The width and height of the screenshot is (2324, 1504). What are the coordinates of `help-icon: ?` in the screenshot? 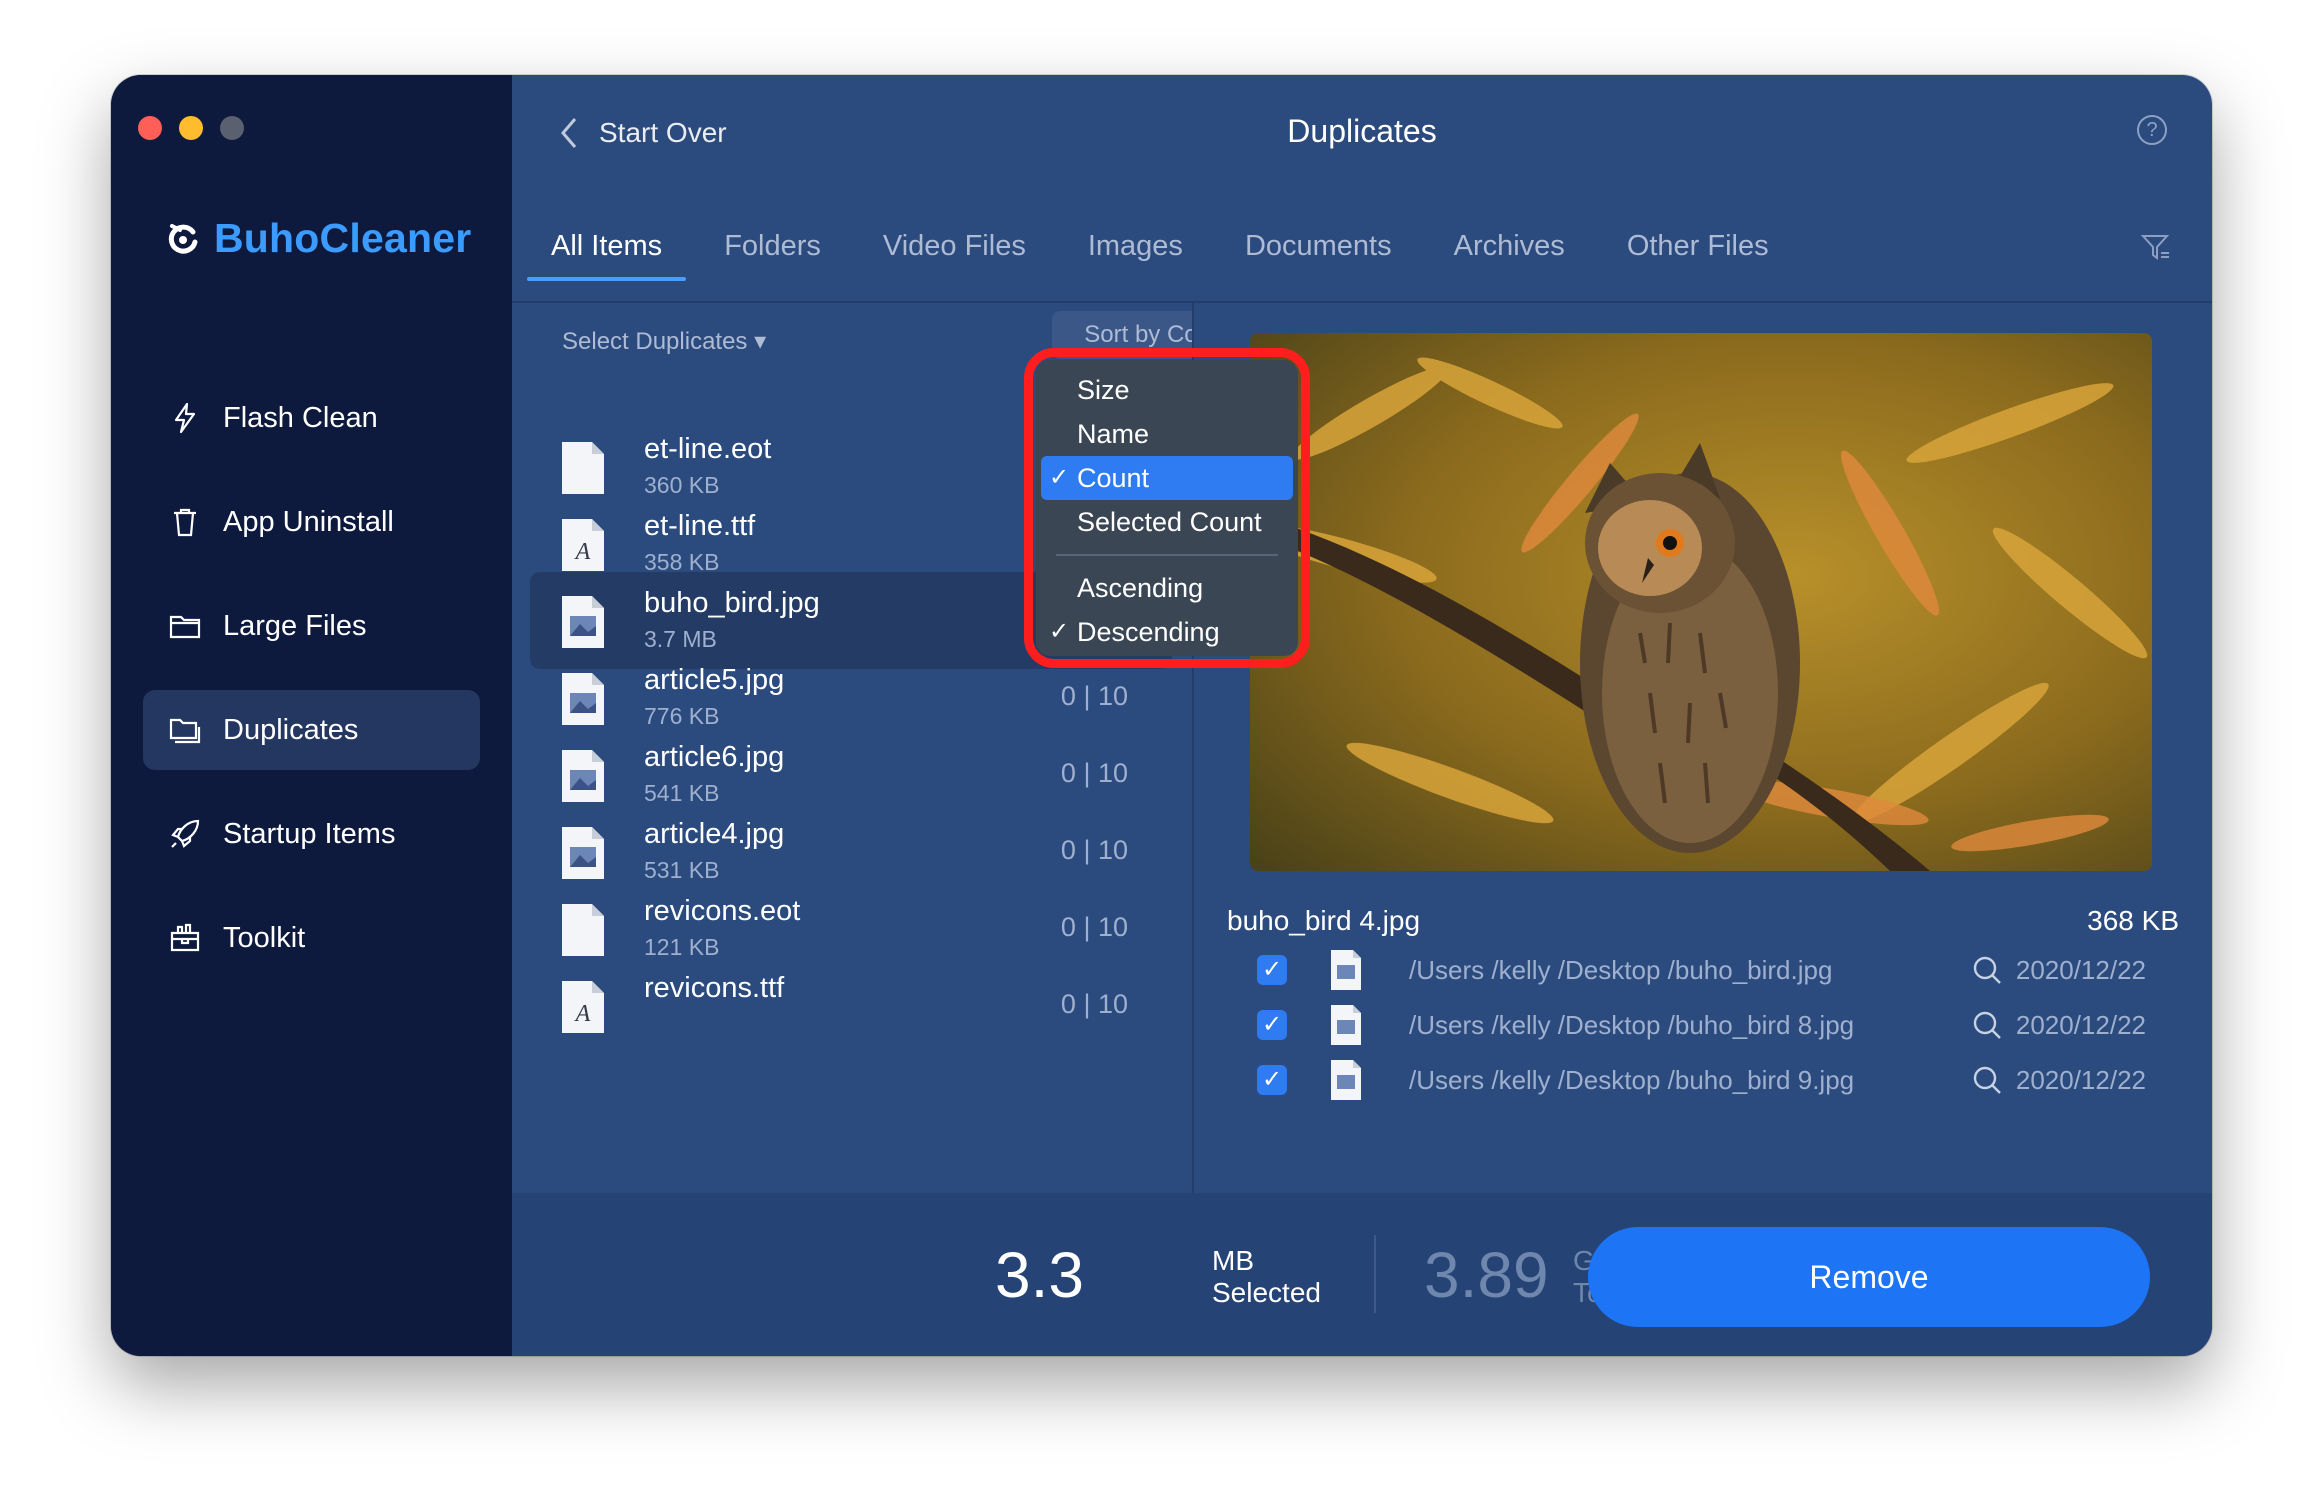 It's located at (2152, 130).